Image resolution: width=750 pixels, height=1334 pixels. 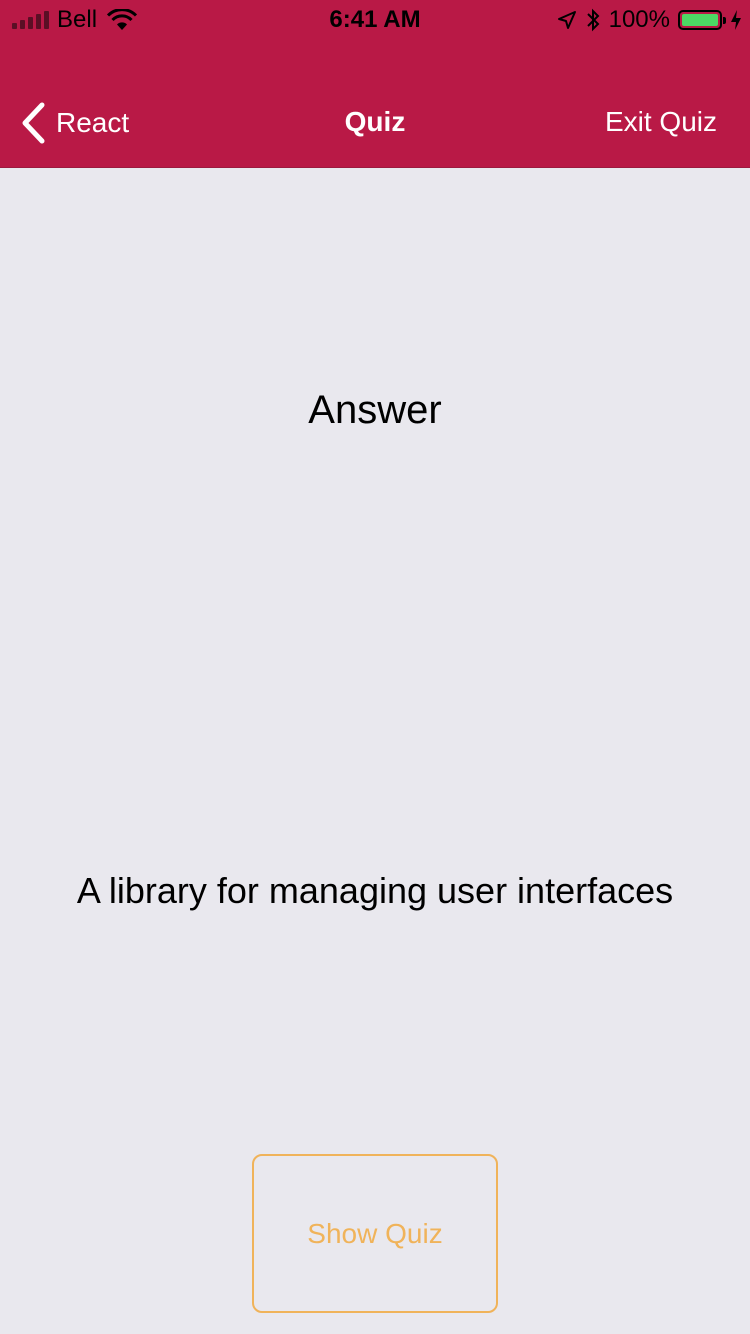 What do you see at coordinates (375, 890) in the screenshot?
I see `answer-text: A library for managing user interfaces` at bounding box center [375, 890].